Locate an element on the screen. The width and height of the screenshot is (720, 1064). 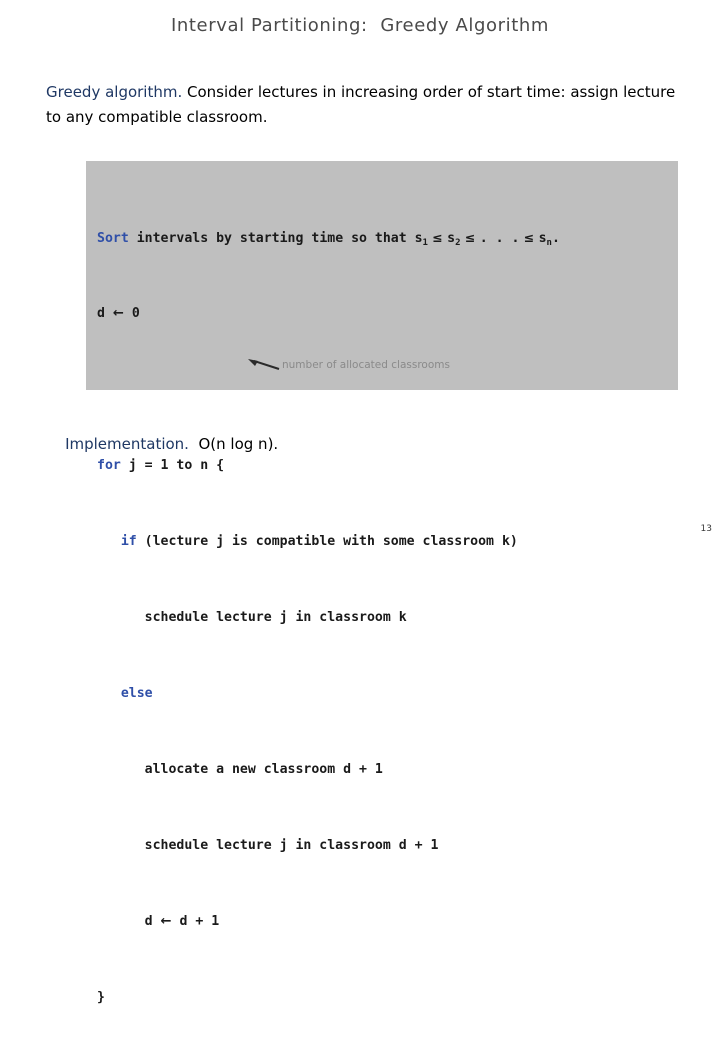
code-line-close-brace: } is located at coordinates (101, 997).